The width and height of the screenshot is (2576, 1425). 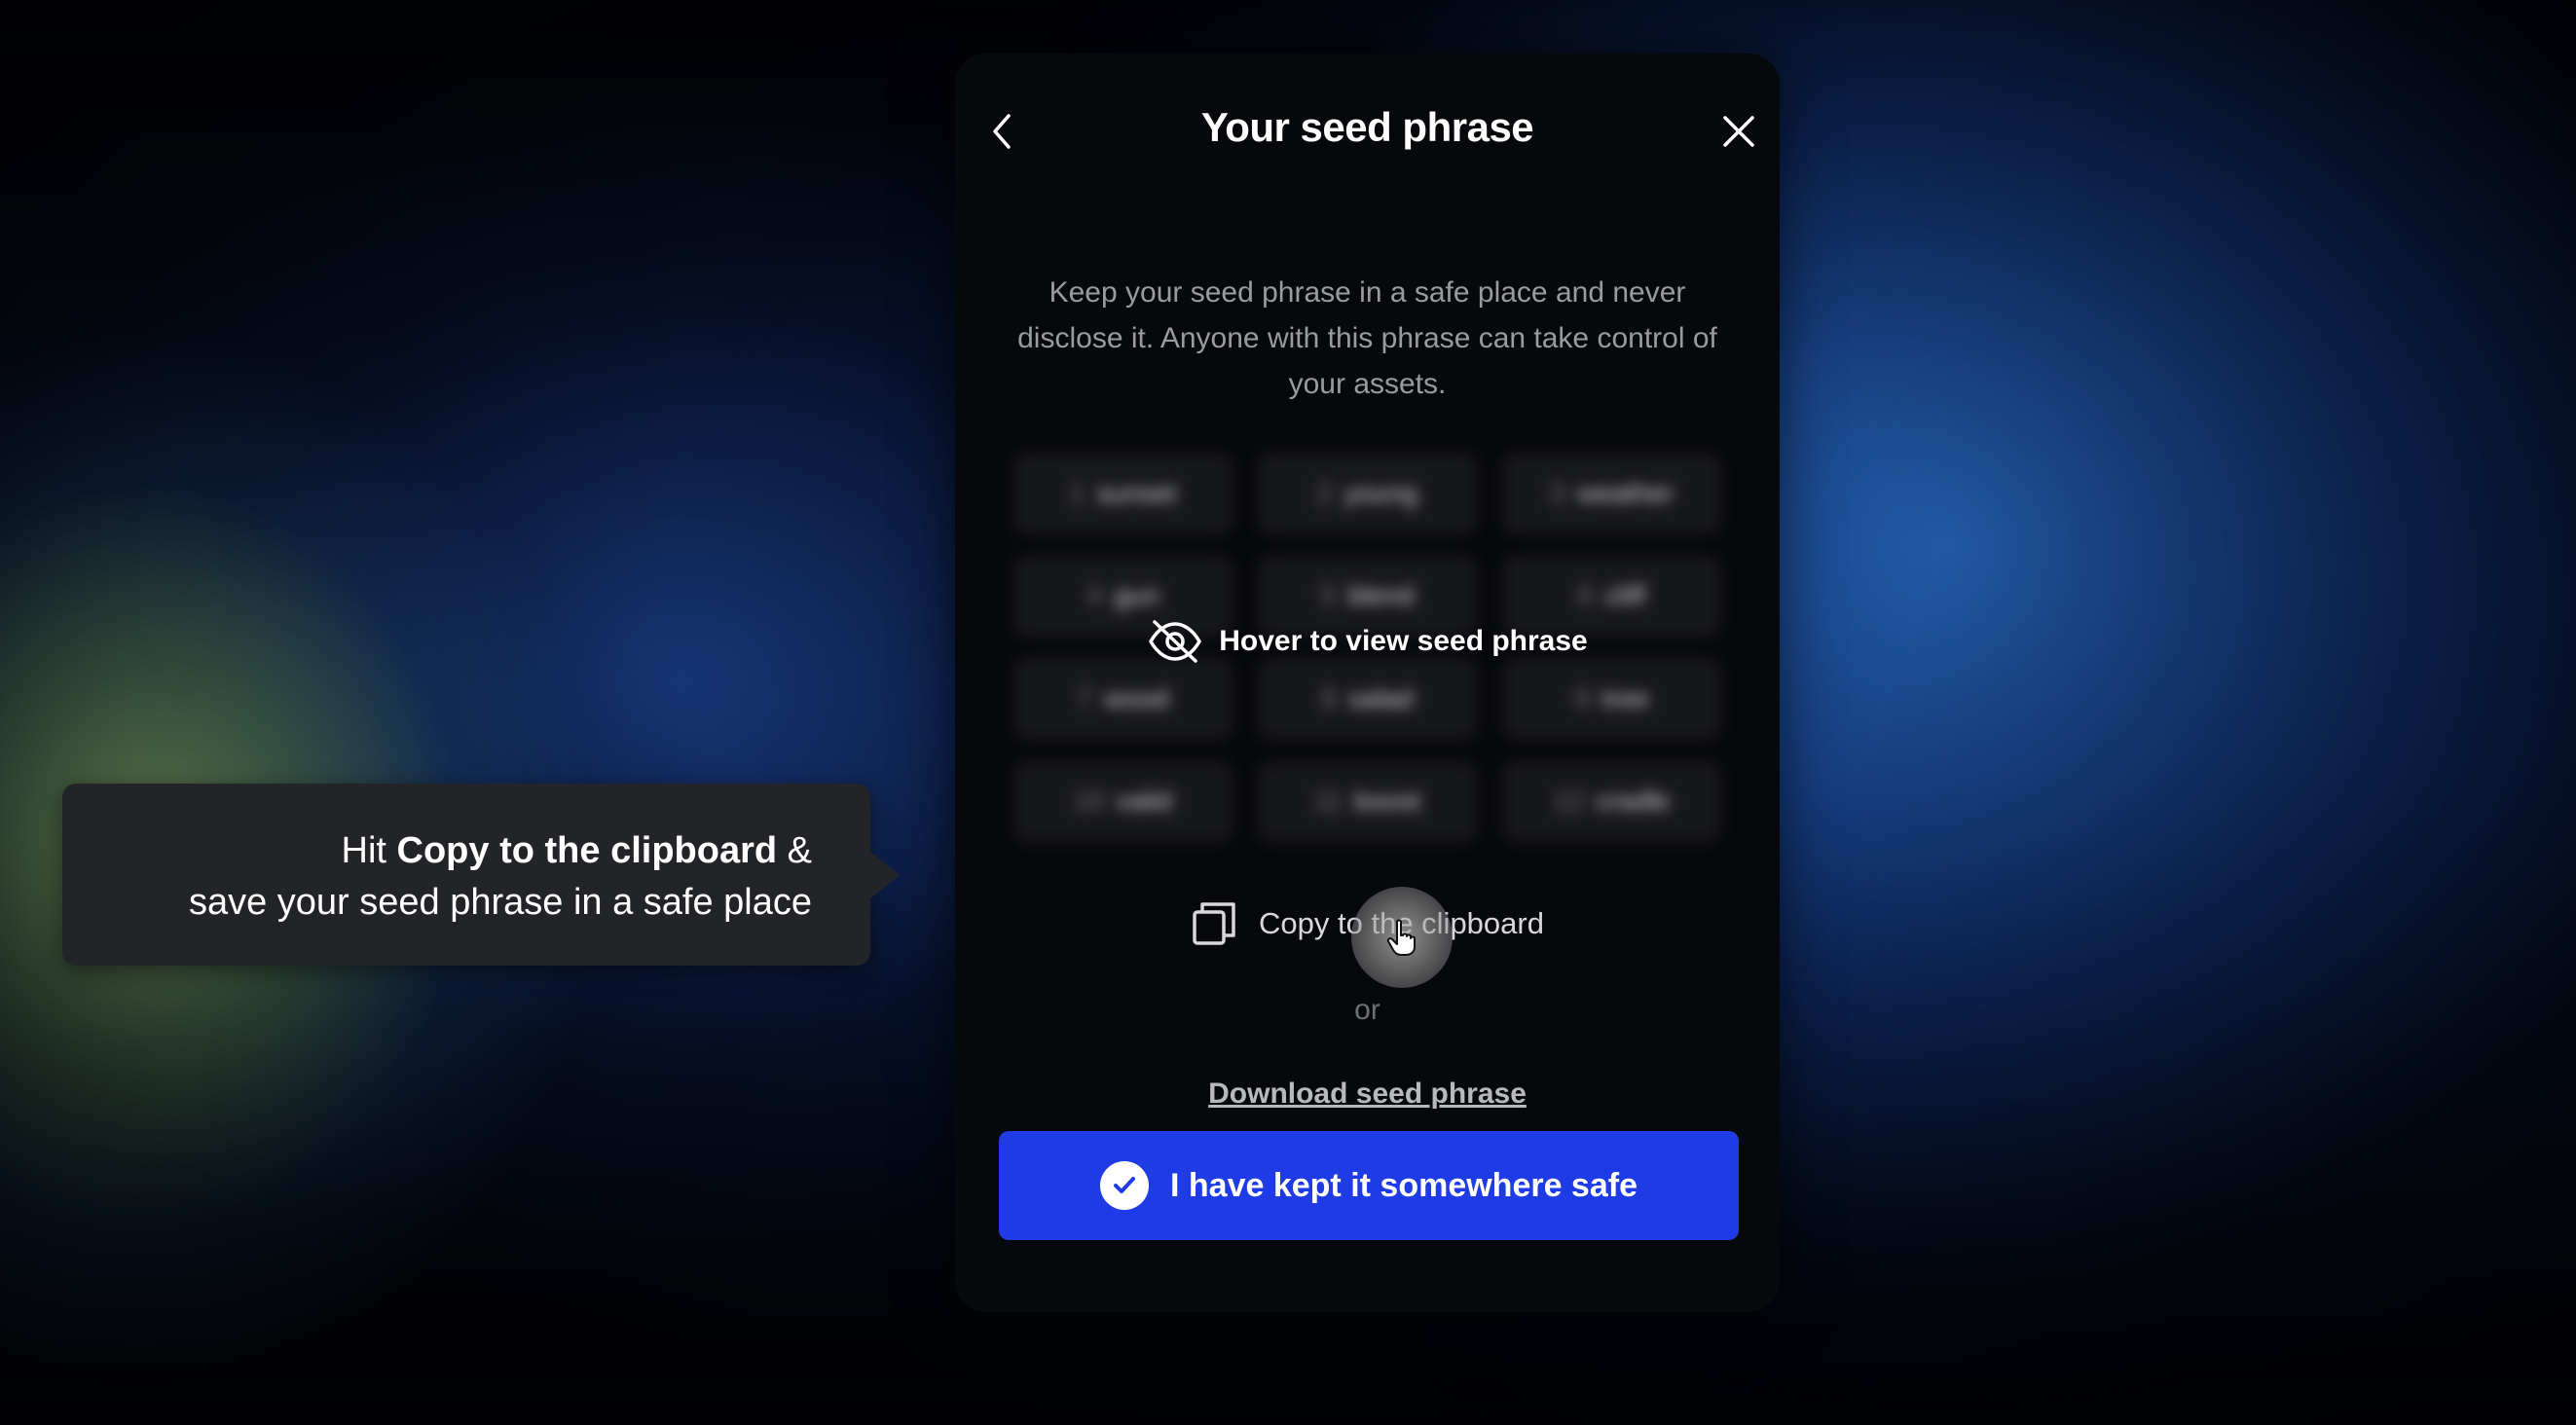 I want to click on hover-to-view-label: Hover to view seed phrase, so click(x=1367, y=641).